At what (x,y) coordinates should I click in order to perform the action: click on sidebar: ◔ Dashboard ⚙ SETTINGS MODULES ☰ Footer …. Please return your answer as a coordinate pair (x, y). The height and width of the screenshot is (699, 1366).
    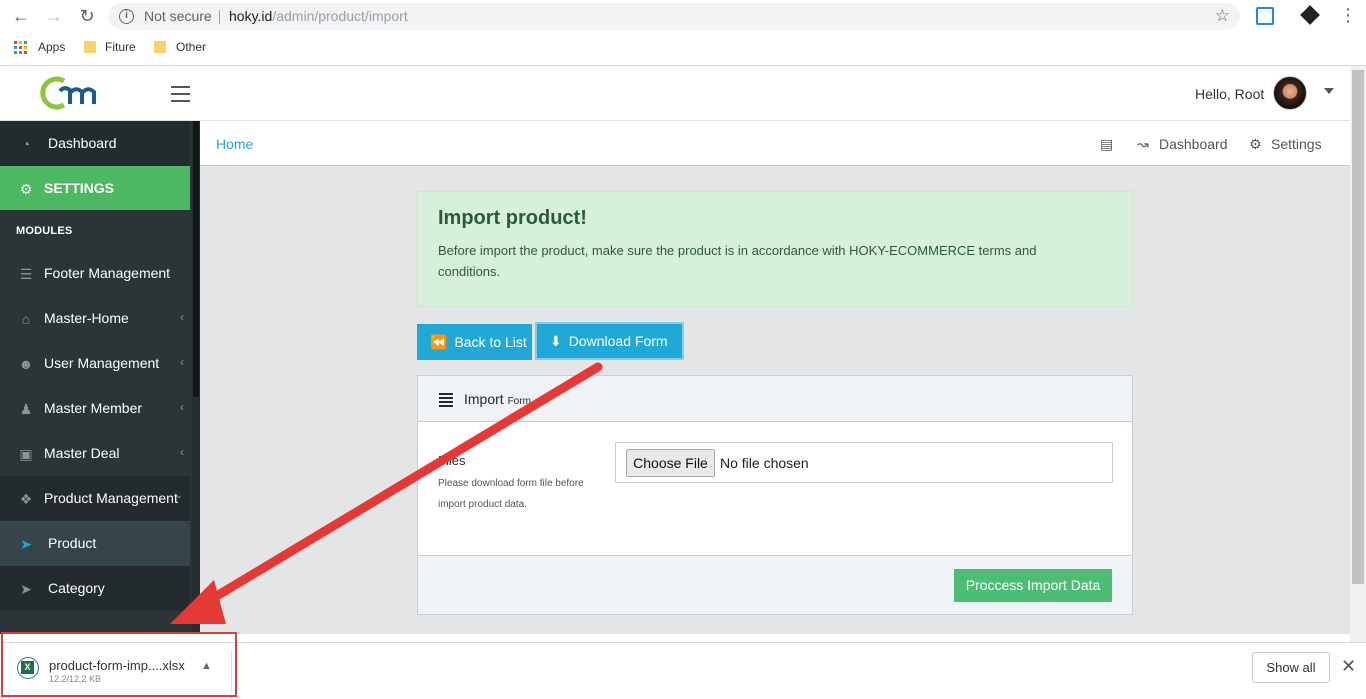
    Looking at the image, I should click on (100, 377).